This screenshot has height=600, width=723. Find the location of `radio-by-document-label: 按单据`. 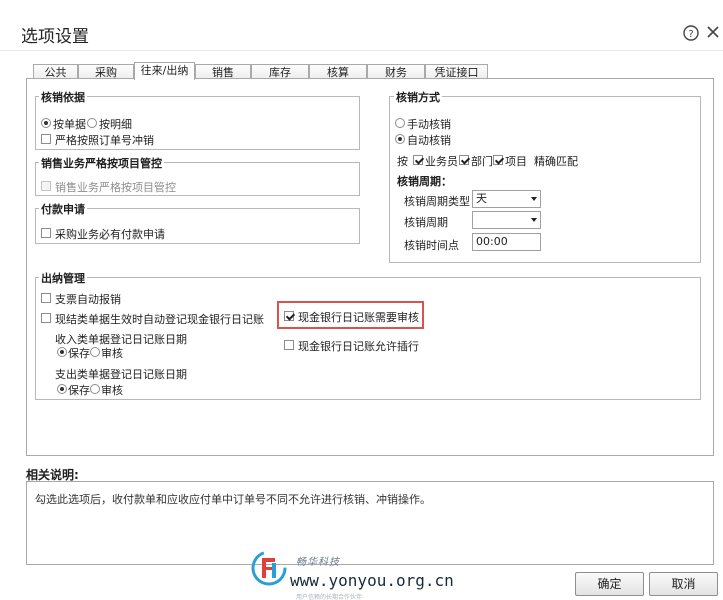

radio-by-document-label: 按单据 is located at coordinates (69, 124).